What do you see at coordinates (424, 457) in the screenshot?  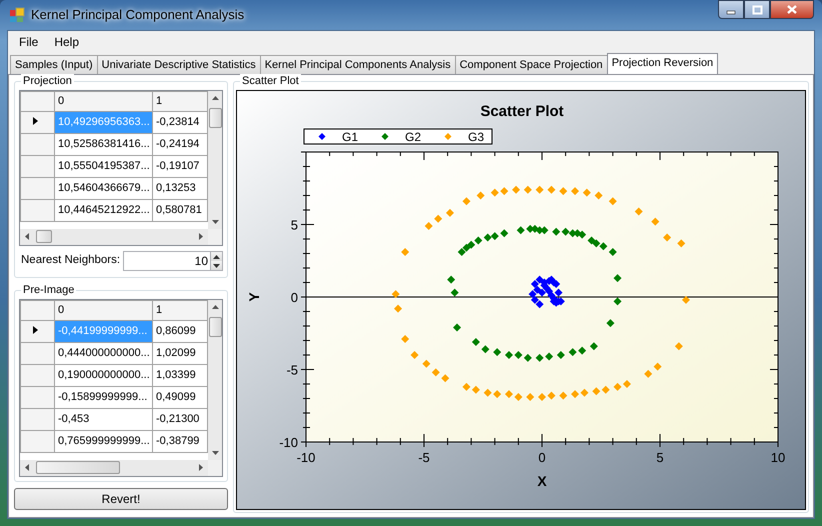 I see `tick-label: -5` at bounding box center [424, 457].